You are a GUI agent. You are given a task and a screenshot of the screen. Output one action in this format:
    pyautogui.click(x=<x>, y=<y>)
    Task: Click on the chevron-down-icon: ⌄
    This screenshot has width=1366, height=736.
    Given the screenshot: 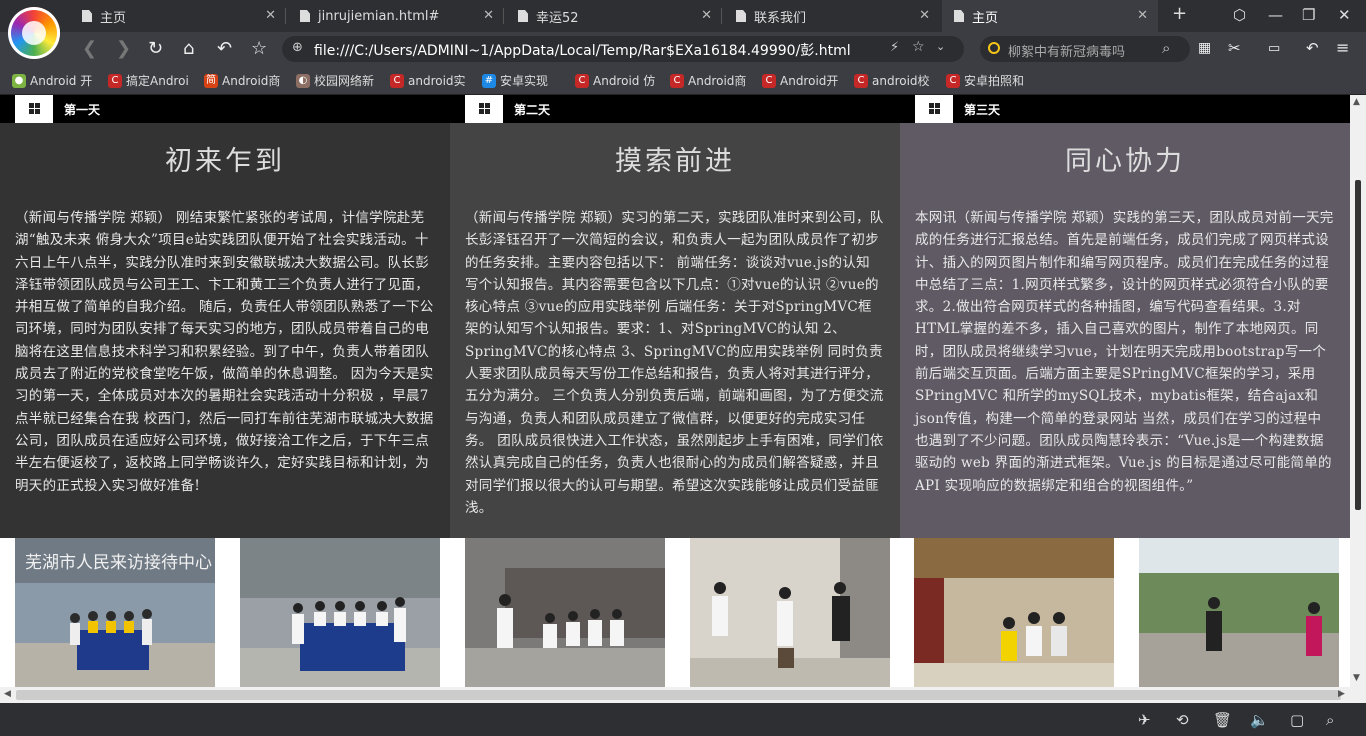 What is the action you would take?
    pyautogui.click(x=940, y=46)
    